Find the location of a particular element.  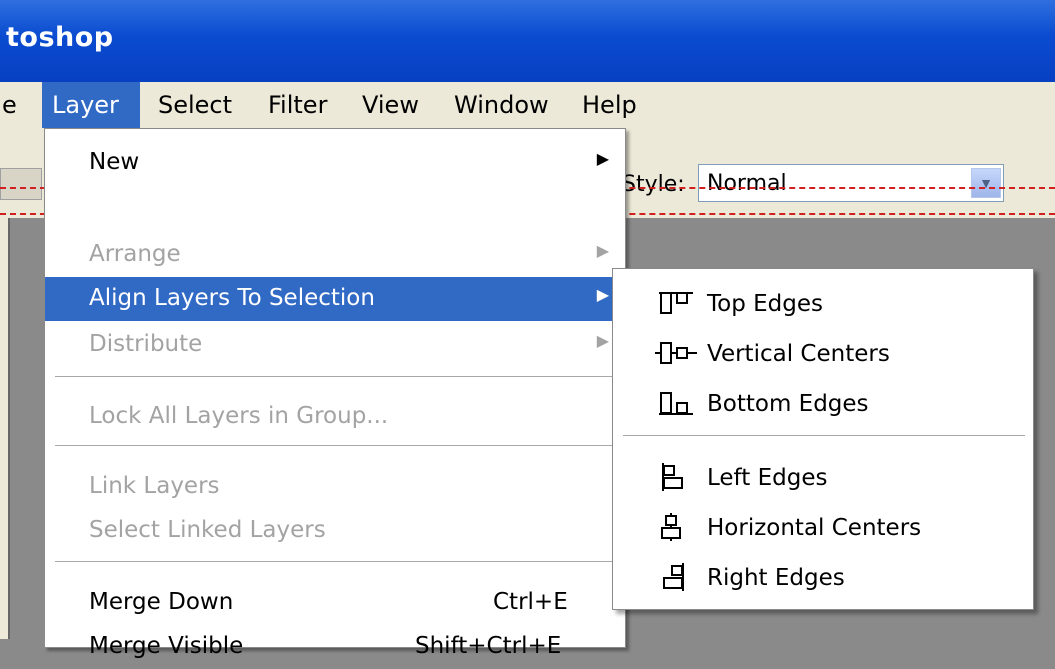

style-label: Style: is located at coordinates (653, 184).